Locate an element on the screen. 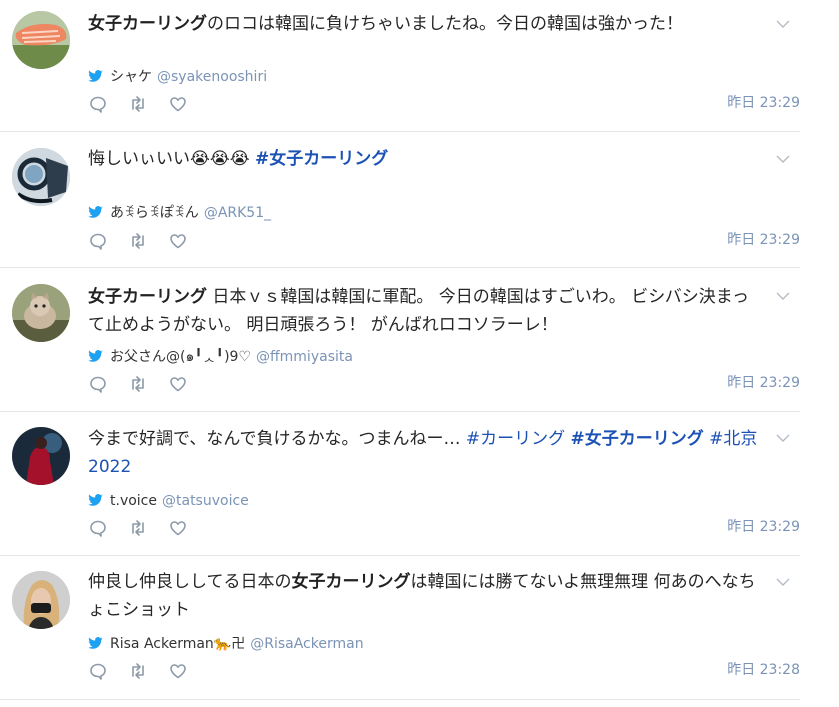 The image size is (839, 707). author-handle: @ARK51_ is located at coordinates (237, 213).